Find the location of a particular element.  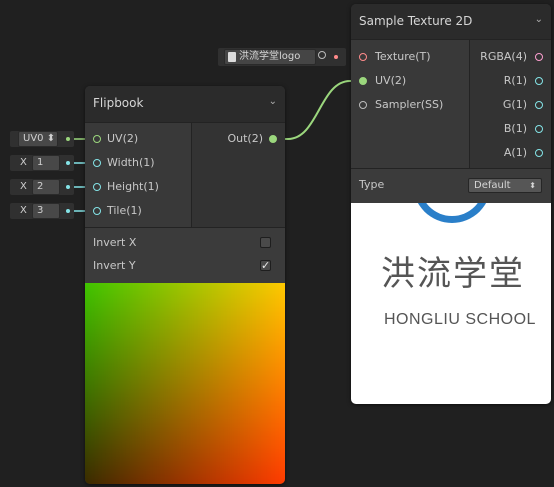

preview-red-layer is located at coordinates (185, 383).